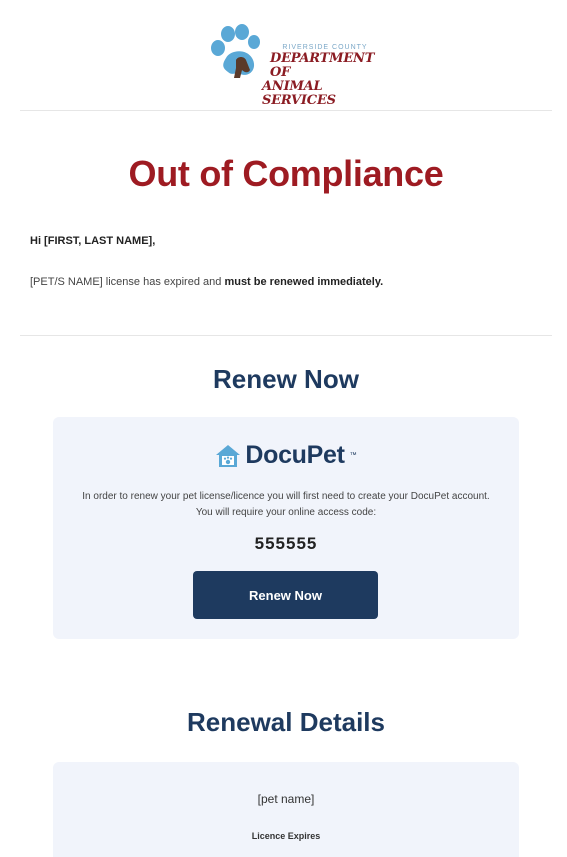  I want to click on pet-name: [pet name], so click(286, 799).